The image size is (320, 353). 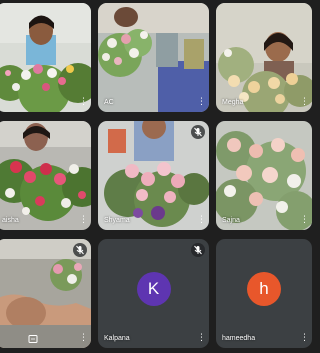 I want to click on participant-tile-4: aisha ⋮, so click(x=45, y=175).